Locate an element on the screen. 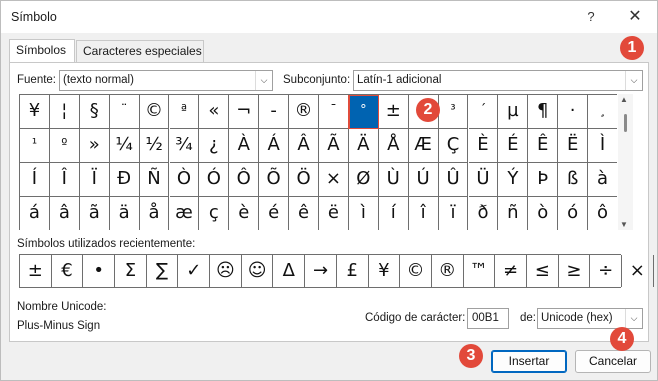 This screenshot has height=381, width=658. symbol-cell: Í is located at coordinates (35, 180).